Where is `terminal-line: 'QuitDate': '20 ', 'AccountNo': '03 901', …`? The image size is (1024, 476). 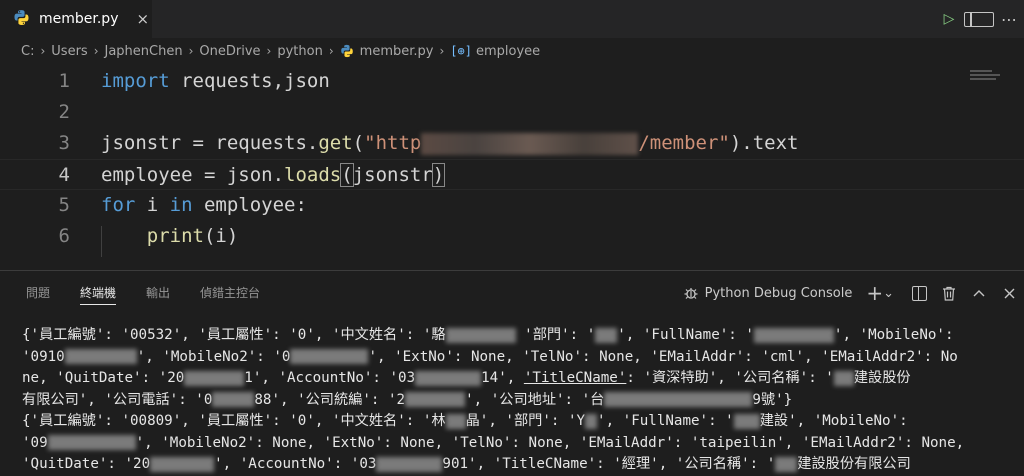
terminal-line: 'QuitDate': '20 ', 'AccountNo': '03 901', … is located at coordinates (466, 464).